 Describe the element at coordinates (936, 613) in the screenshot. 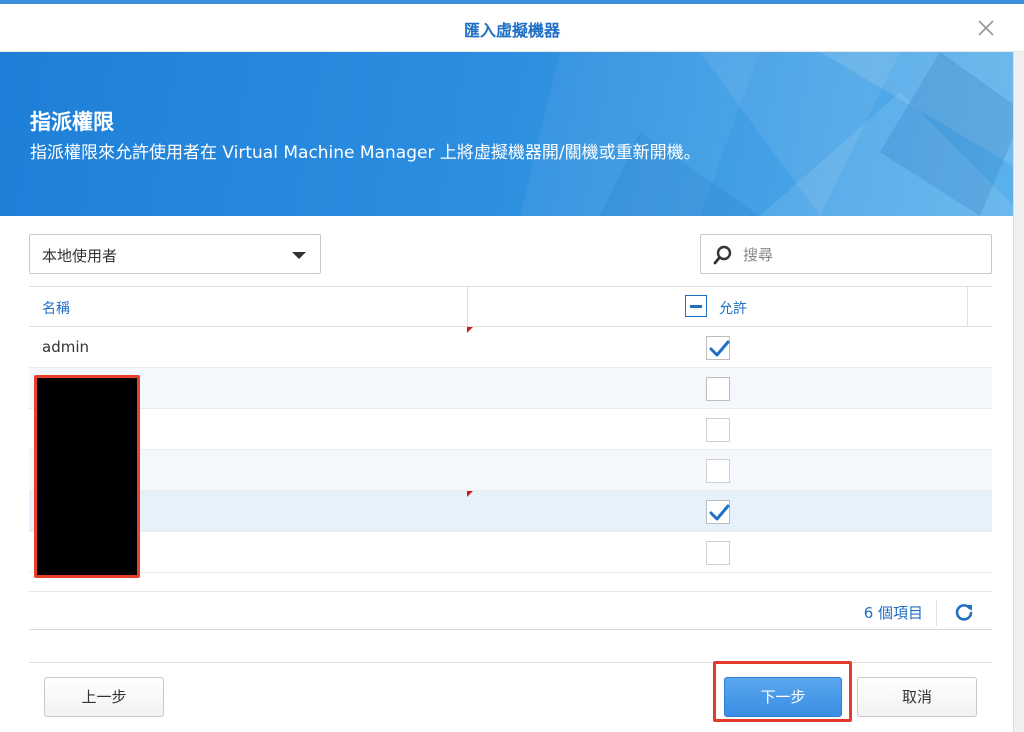

I see `footer-divider` at that location.